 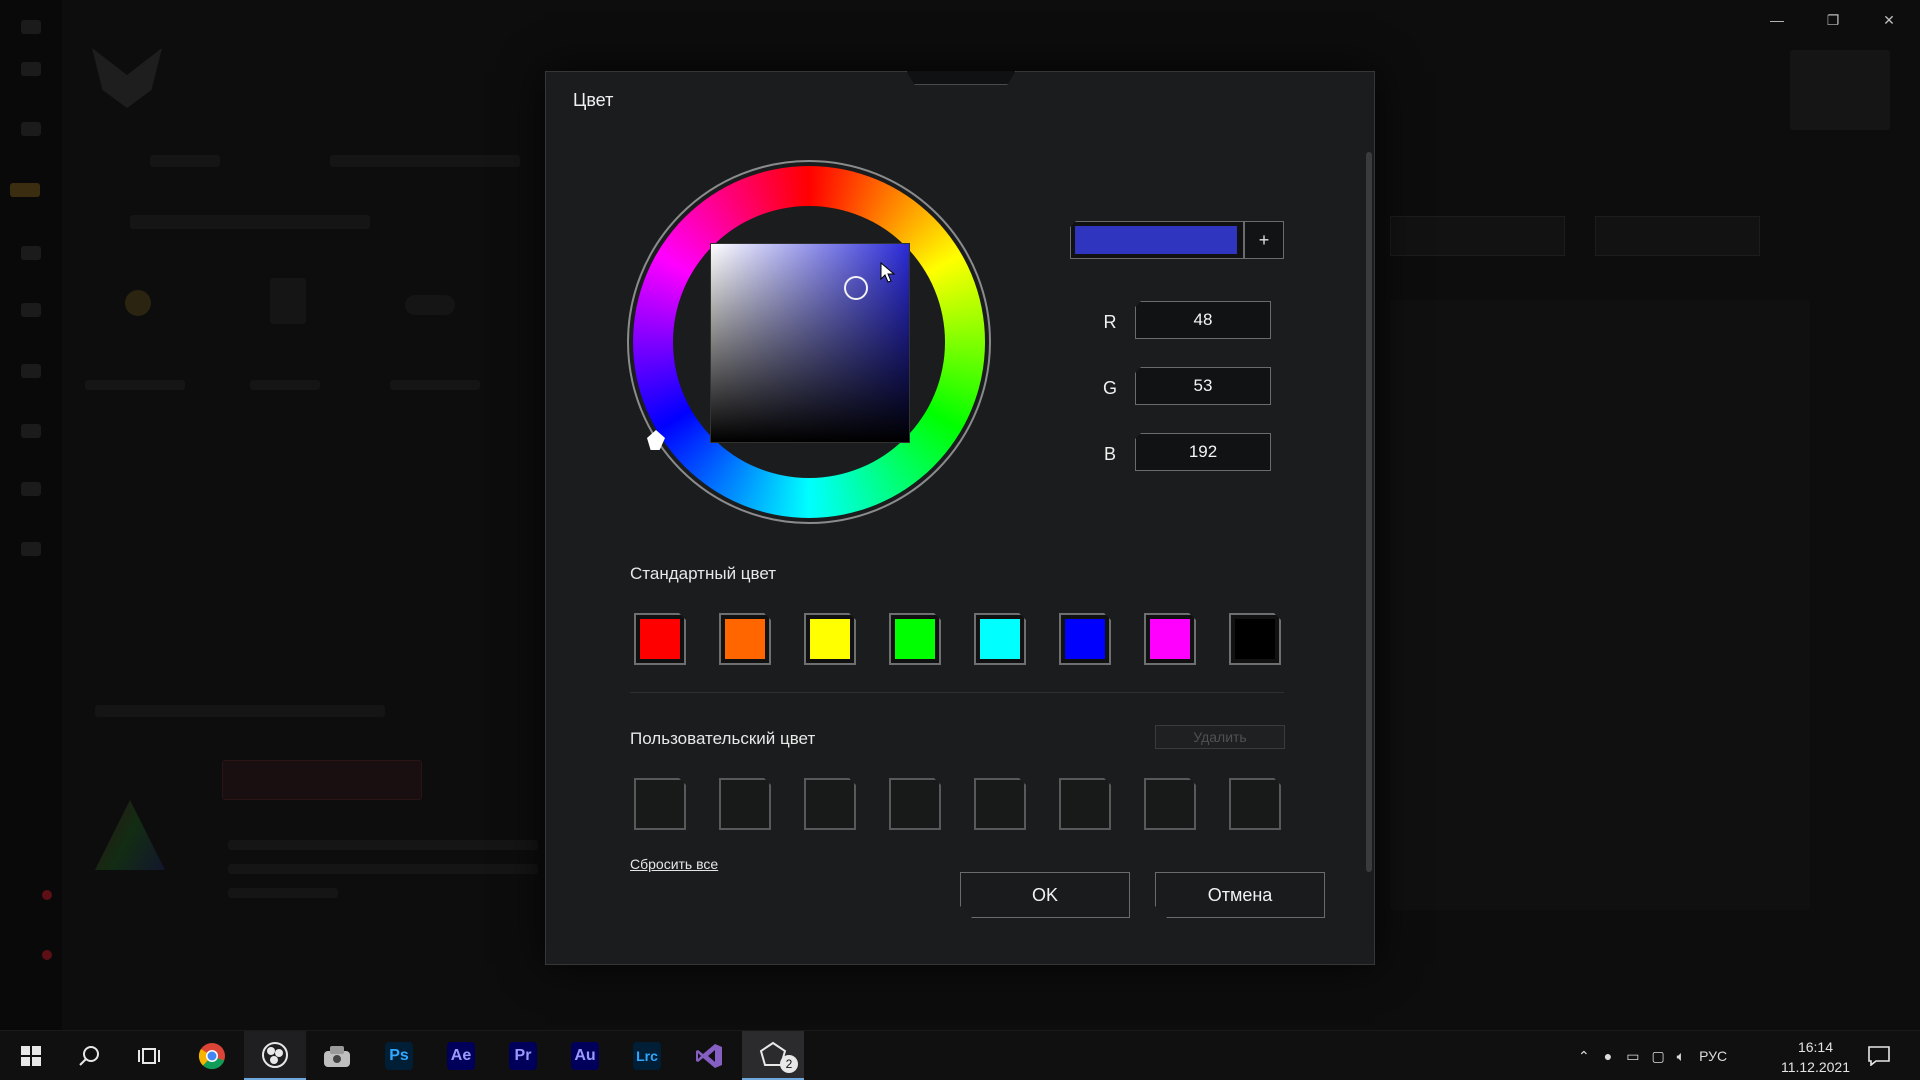 What do you see at coordinates (709, 1055) in the screenshot?
I see `taskbar-visual-studio` at bounding box center [709, 1055].